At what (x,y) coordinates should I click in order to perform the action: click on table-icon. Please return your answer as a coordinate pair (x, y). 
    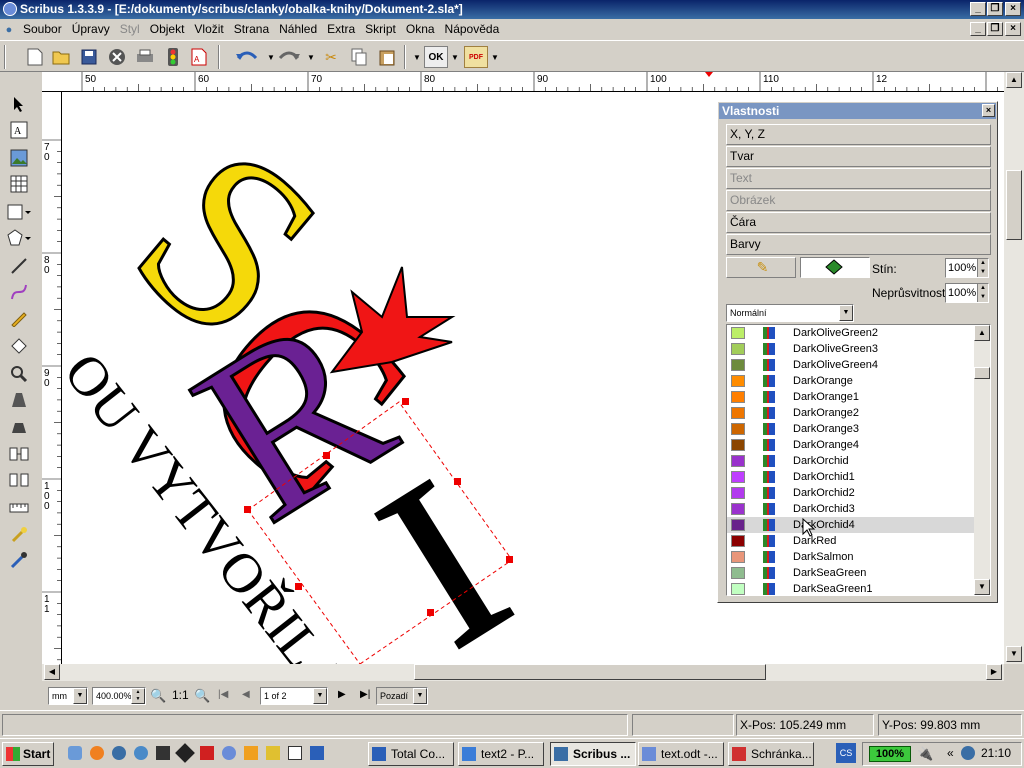
    Looking at the image, I should click on (19, 184).